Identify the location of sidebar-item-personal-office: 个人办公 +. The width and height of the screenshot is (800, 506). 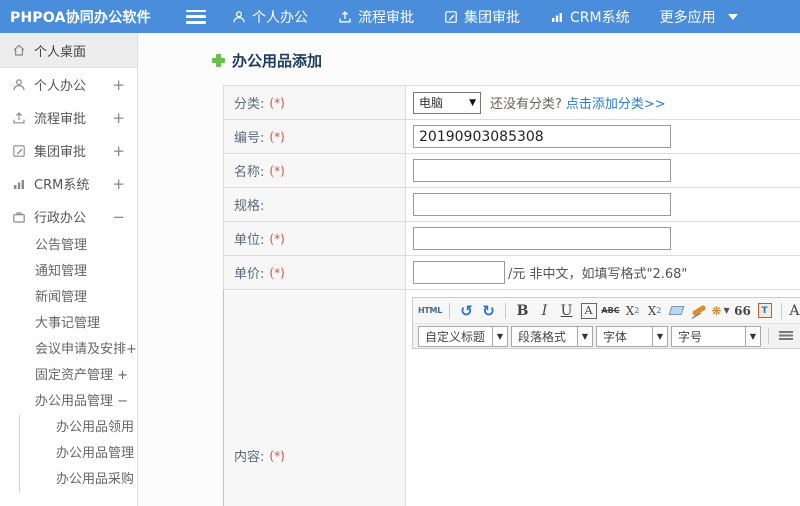
(68, 84).